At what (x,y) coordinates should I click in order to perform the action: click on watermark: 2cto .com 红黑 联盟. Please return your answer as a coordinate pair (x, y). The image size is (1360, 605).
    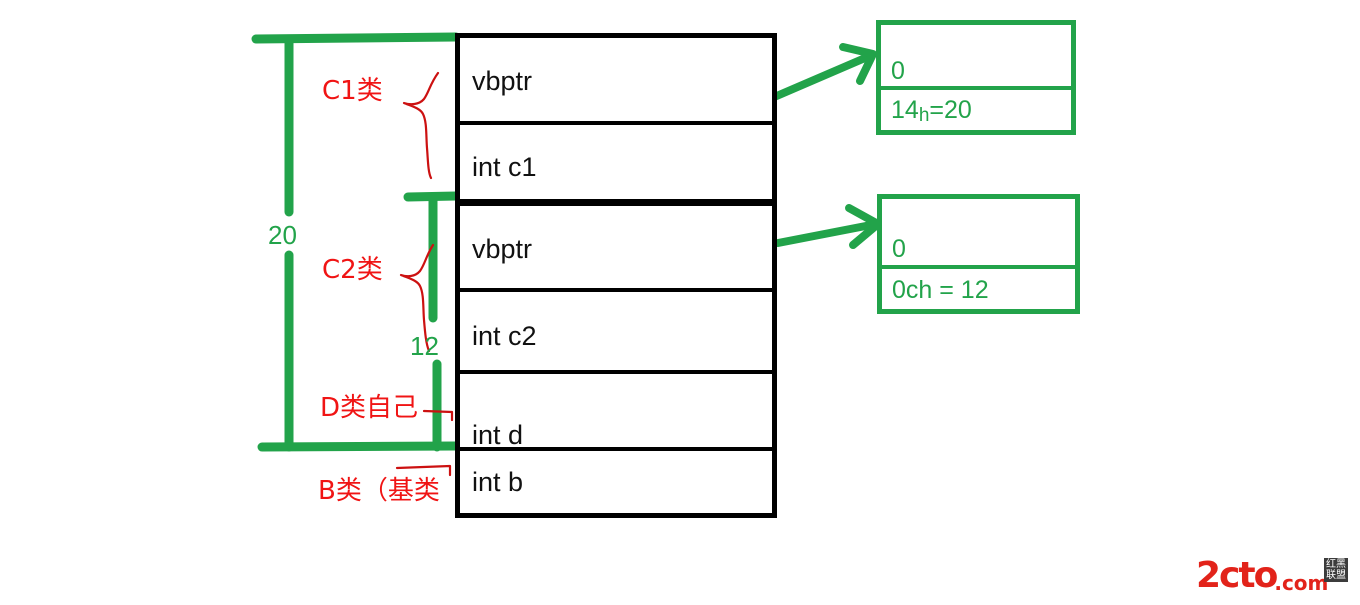
    Looking at the image, I should click on (1272, 576).